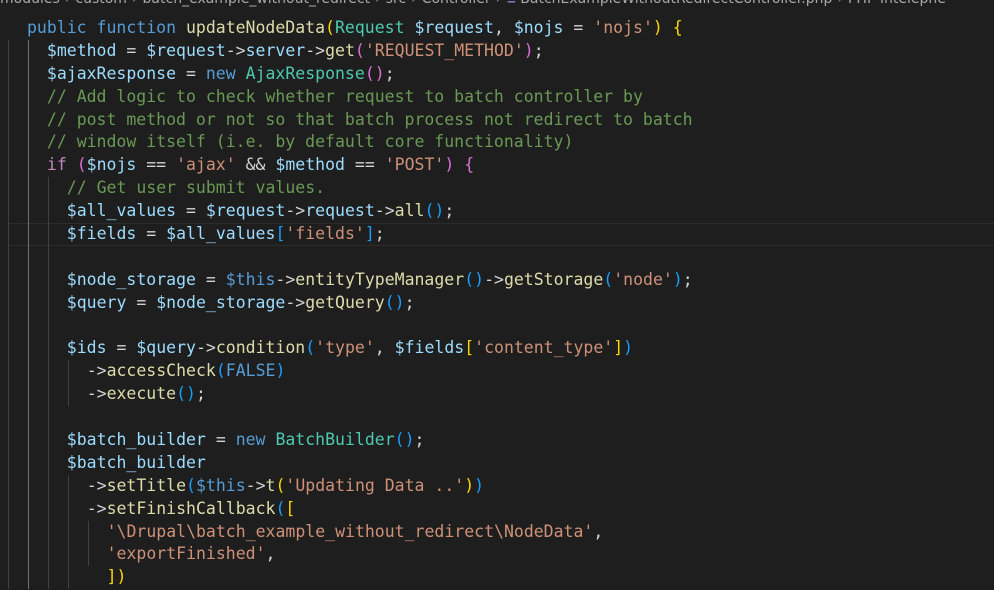  Describe the element at coordinates (101, 4) in the screenshot. I see `breadcrumb-item: custom` at that location.